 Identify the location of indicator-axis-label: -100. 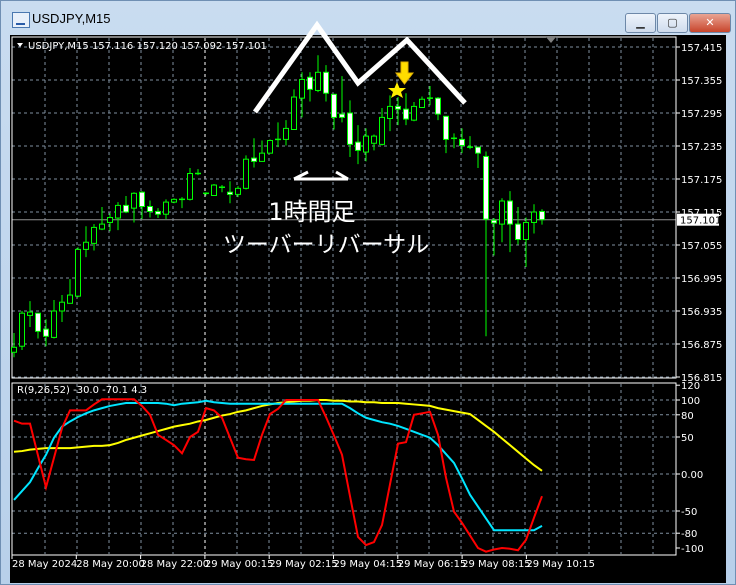
(692, 549).